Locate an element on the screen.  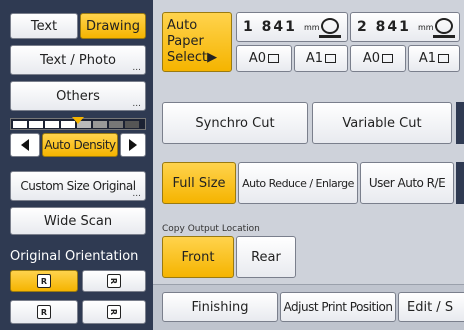
density-marker-icon is located at coordinates (78, 120).